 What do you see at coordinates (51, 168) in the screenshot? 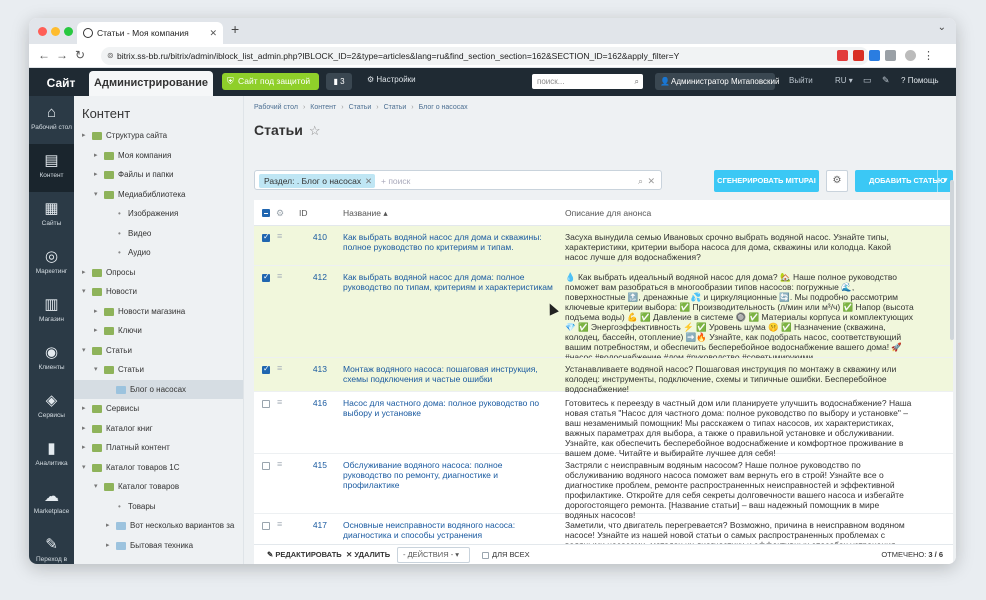
I see `rail-item: ▤ Контент` at bounding box center [51, 168].